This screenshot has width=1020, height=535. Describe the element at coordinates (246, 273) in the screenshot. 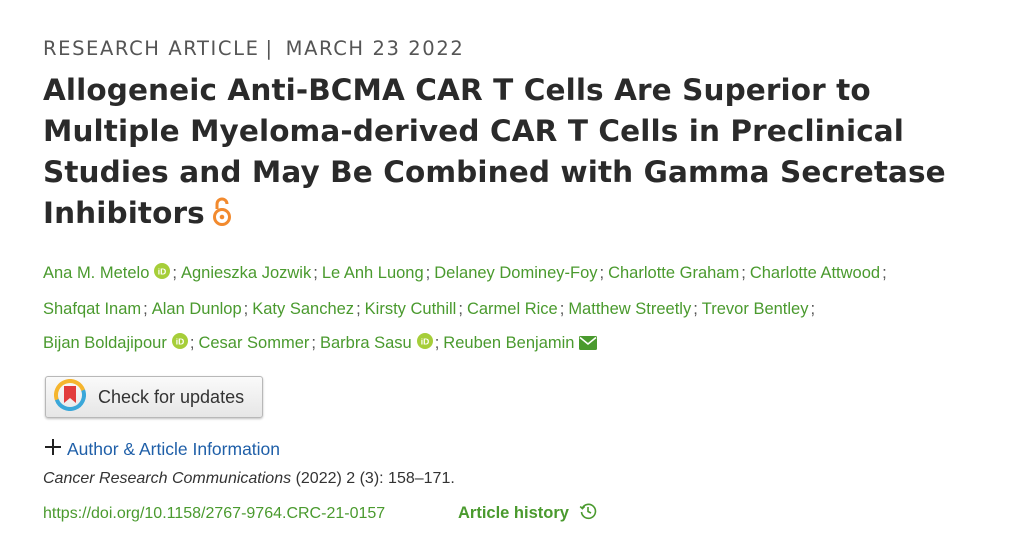

I see `author-link: Agnieszka Jozwik` at that location.